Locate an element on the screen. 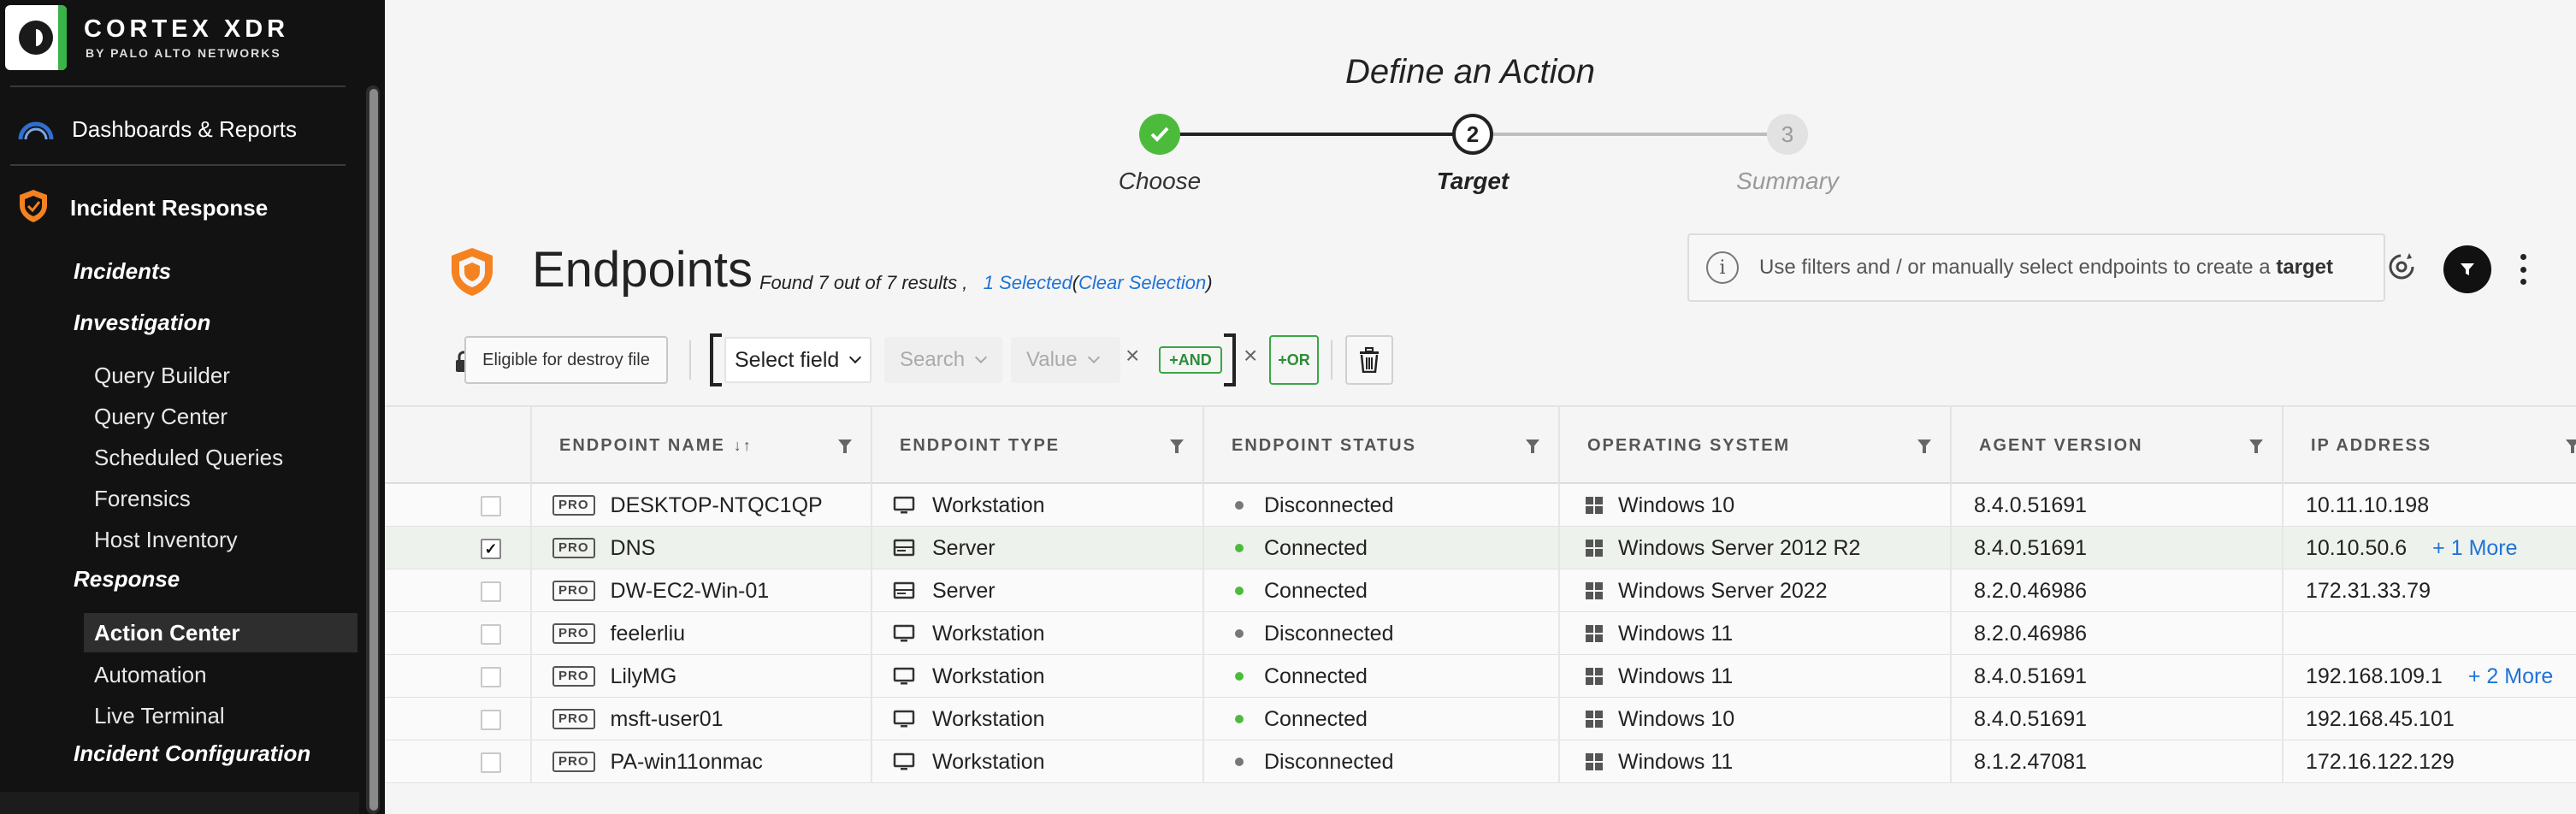 The height and width of the screenshot is (814, 2576). step-target-number: 2 is located at coordinates (1472, 134).